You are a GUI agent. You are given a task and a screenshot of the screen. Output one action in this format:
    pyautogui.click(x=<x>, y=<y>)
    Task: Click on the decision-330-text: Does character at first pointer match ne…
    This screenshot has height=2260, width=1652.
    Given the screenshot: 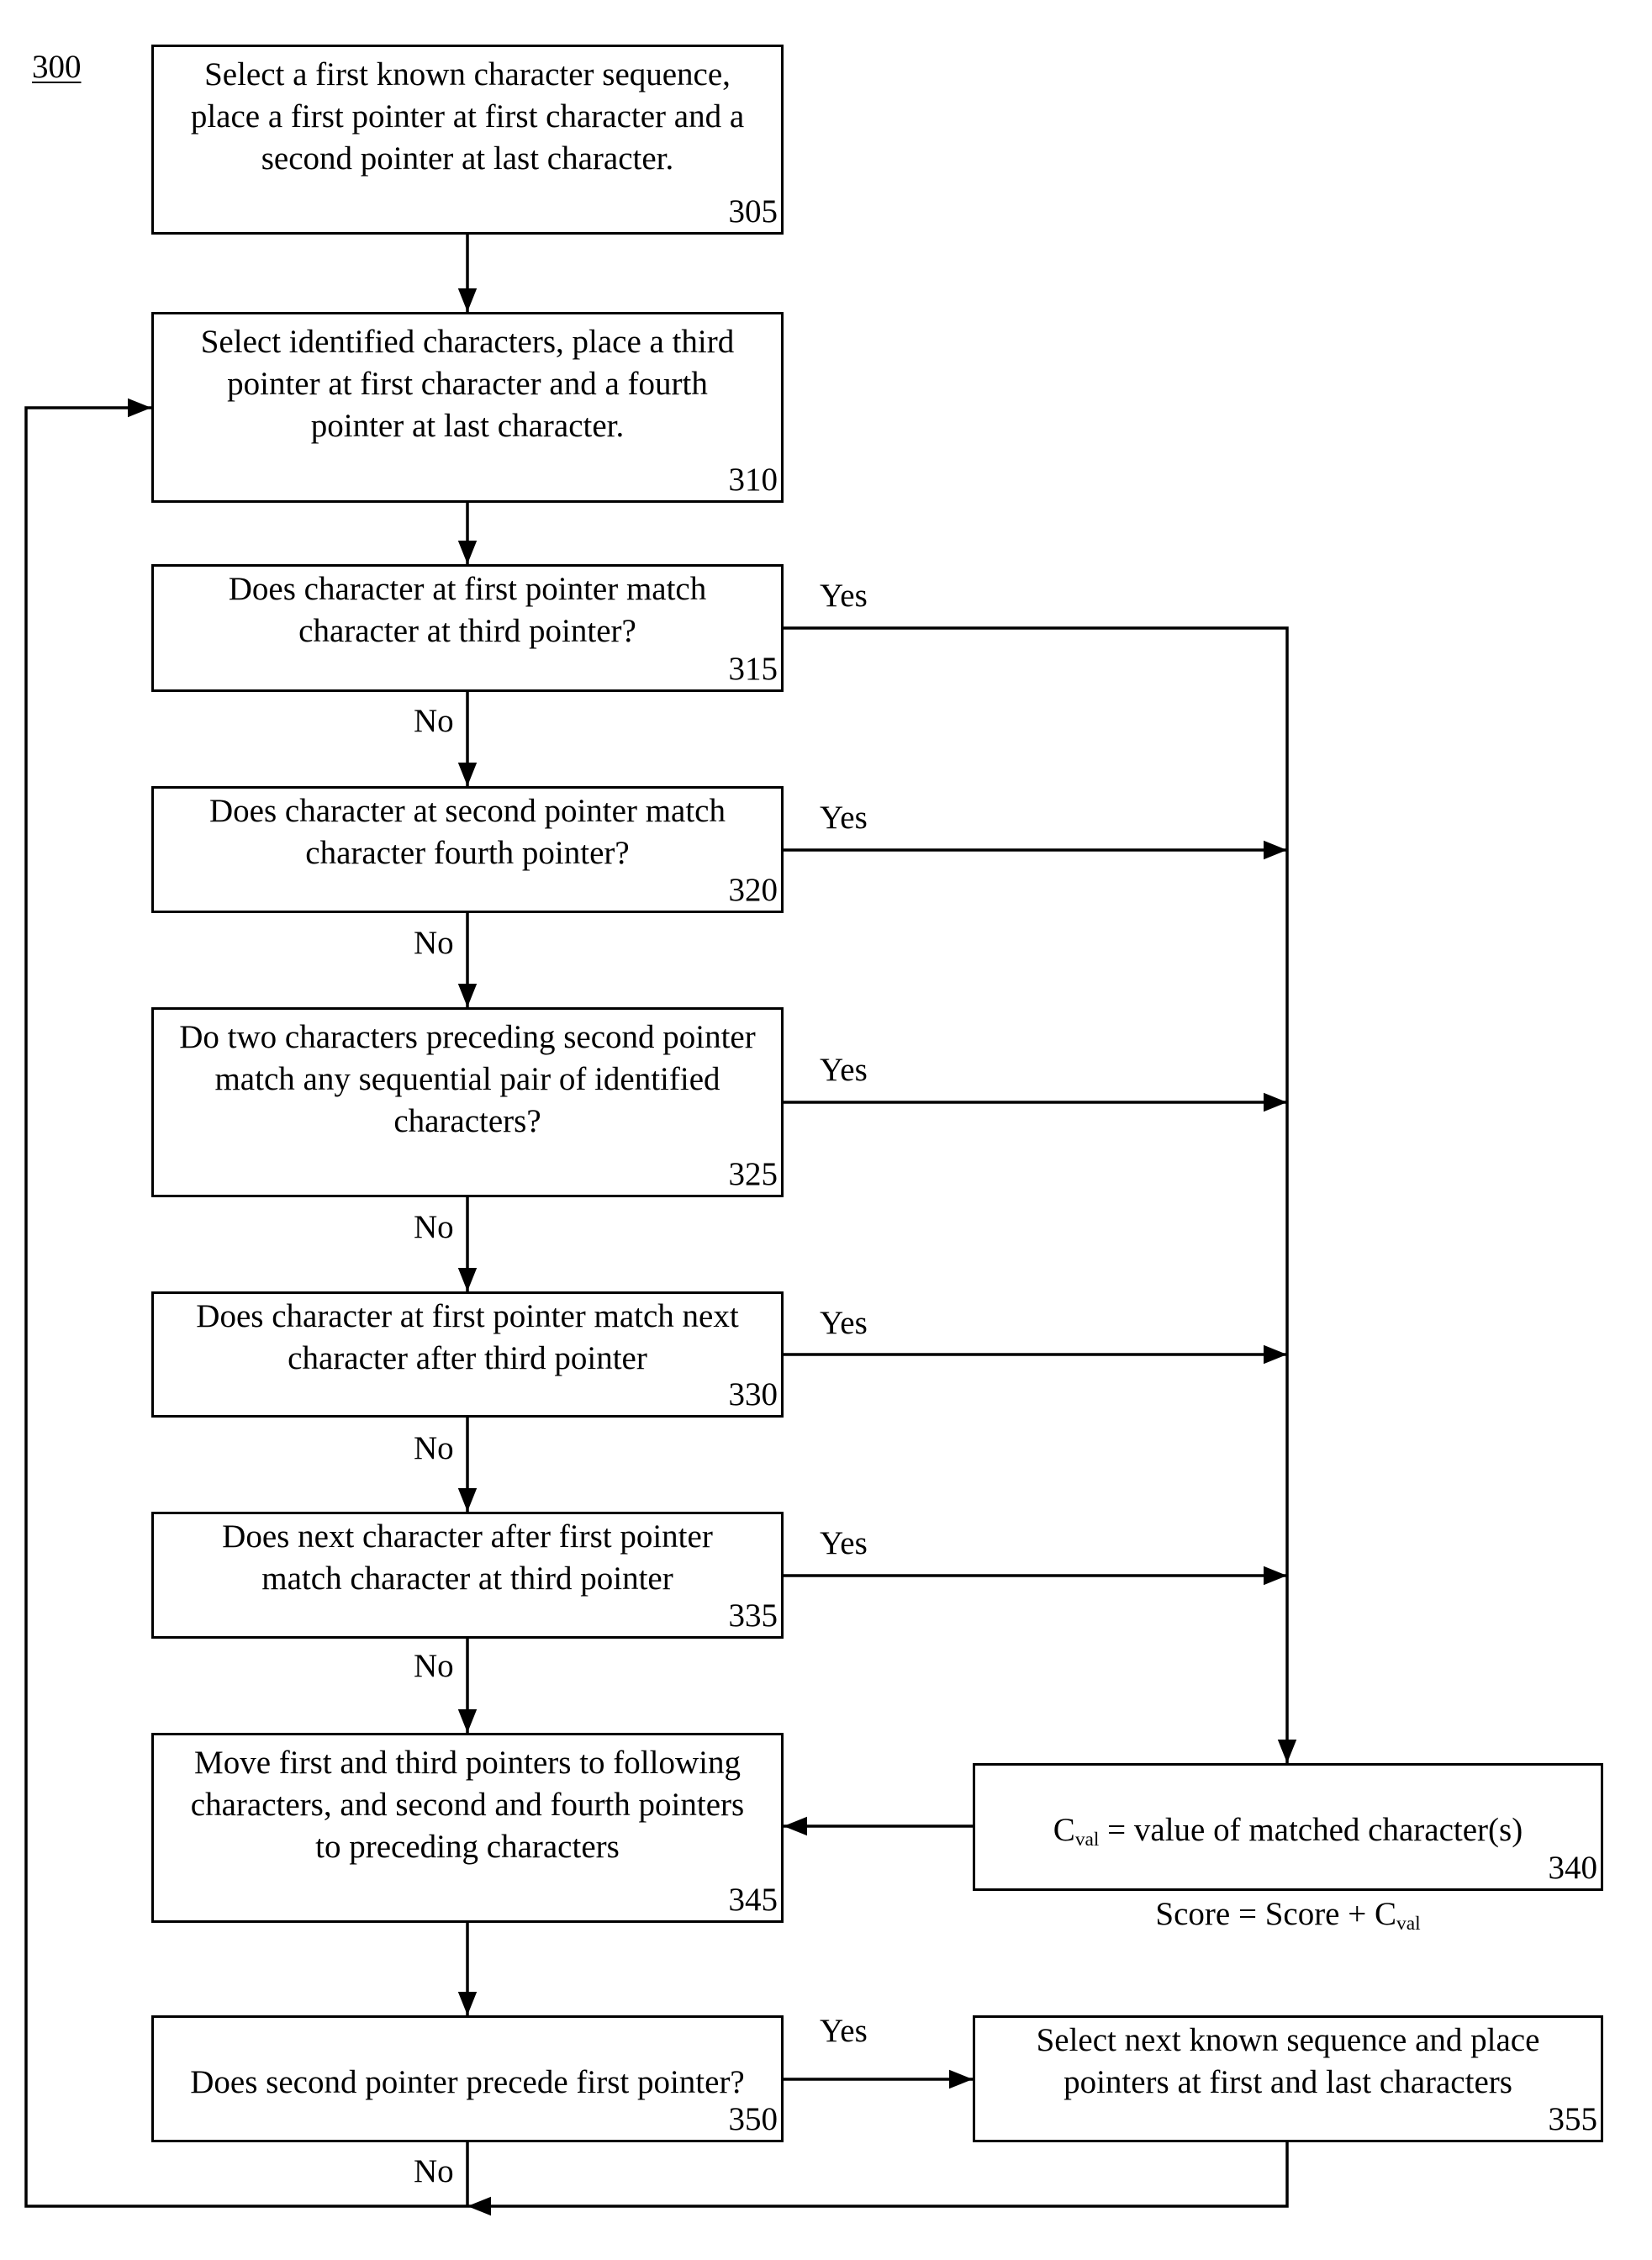 What is the action you would take?
    pyautogui.click(x=467, y=1337)
    